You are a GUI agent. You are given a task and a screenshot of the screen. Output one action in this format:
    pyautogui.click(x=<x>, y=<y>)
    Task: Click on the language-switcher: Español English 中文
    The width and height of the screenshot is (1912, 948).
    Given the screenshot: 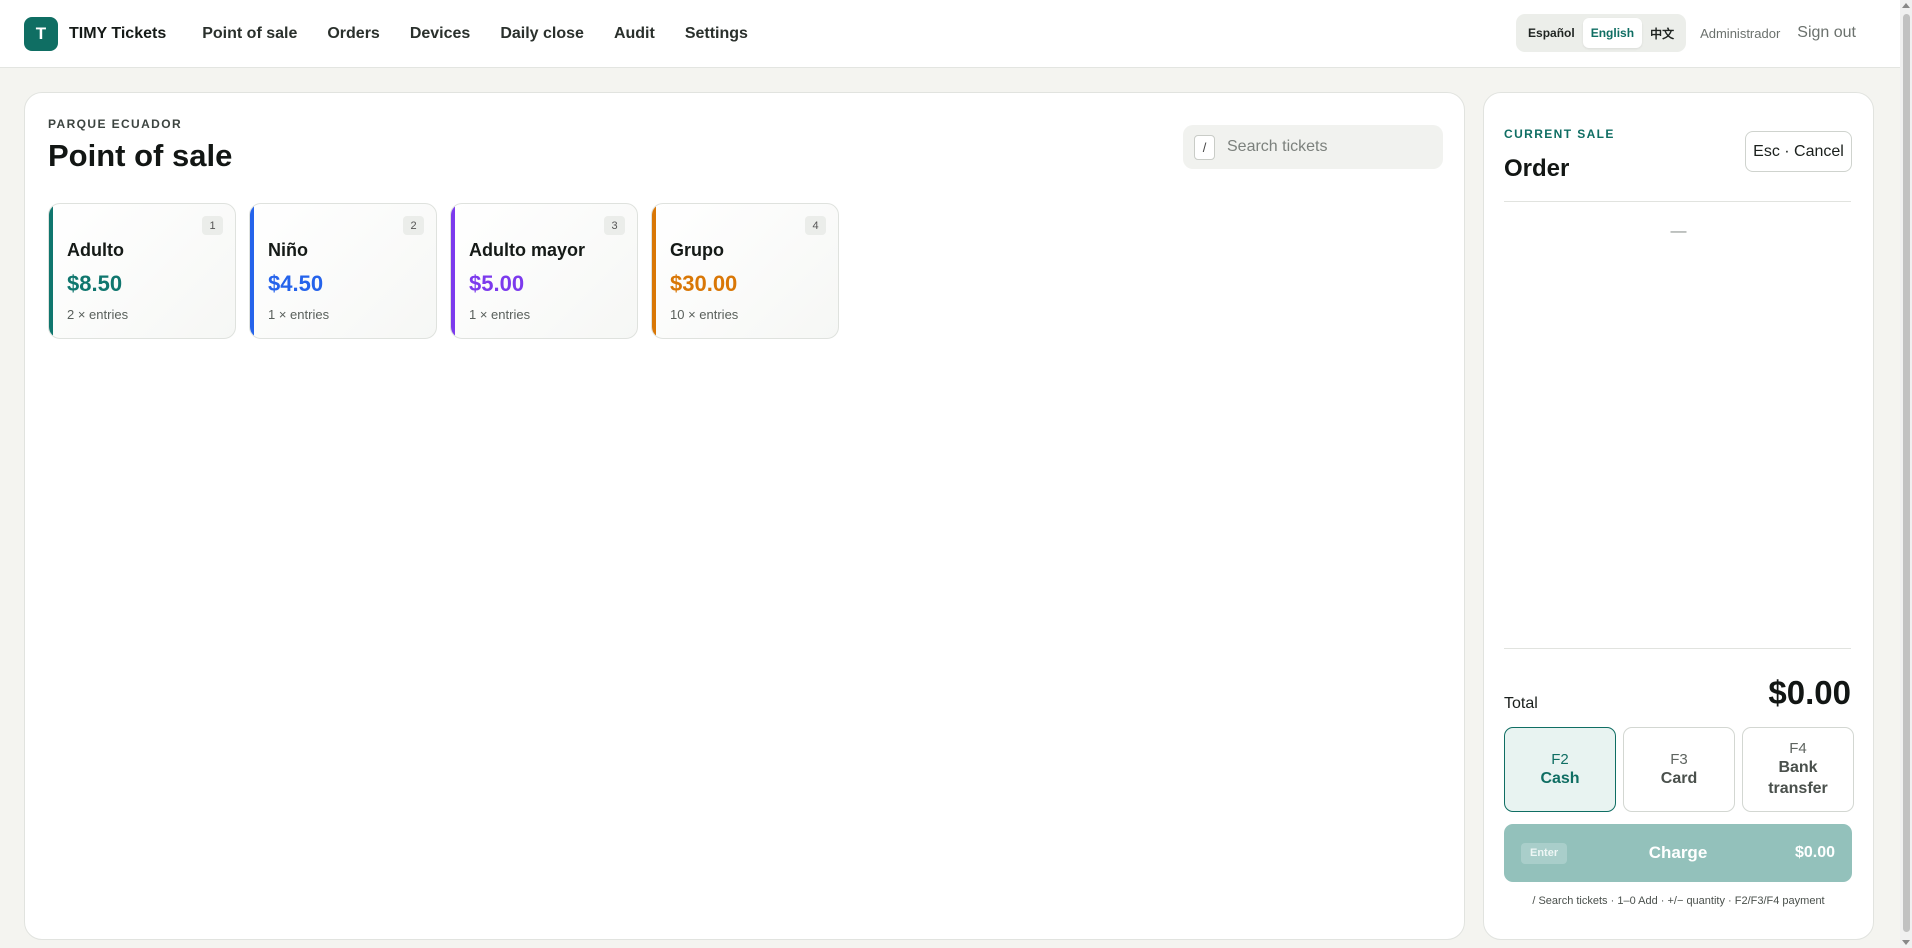 What is the action you would take?
    pyautogui.click(x=1601, y=33)
    